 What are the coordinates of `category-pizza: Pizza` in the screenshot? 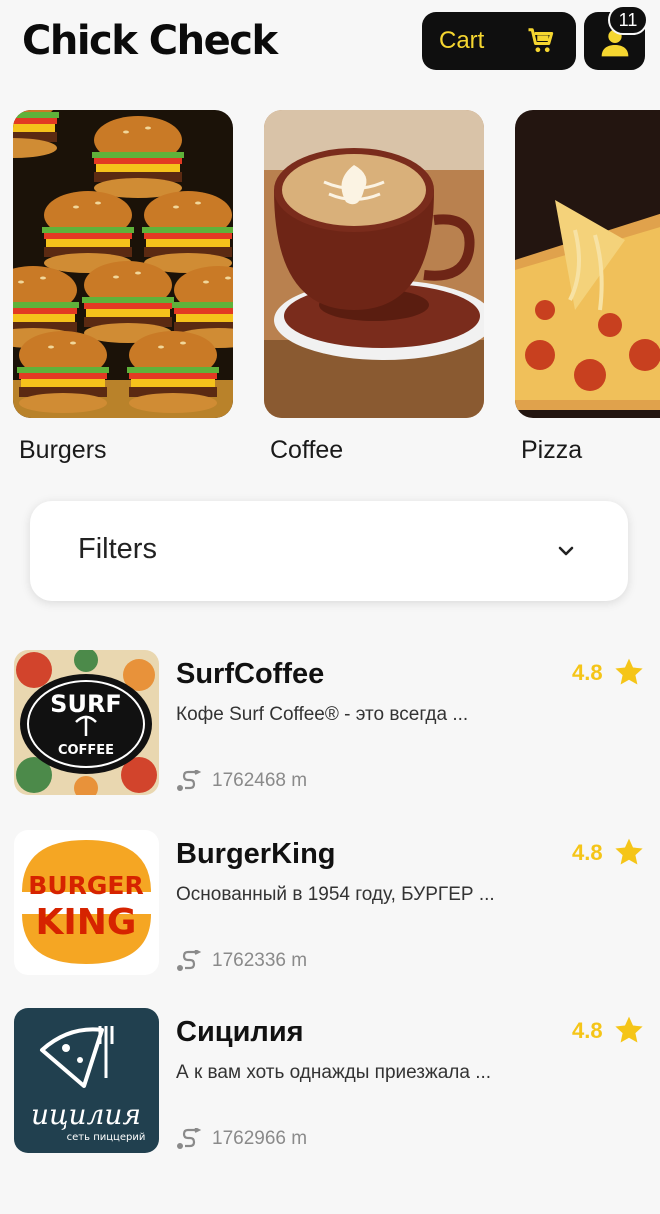 It's located at (587, 287).